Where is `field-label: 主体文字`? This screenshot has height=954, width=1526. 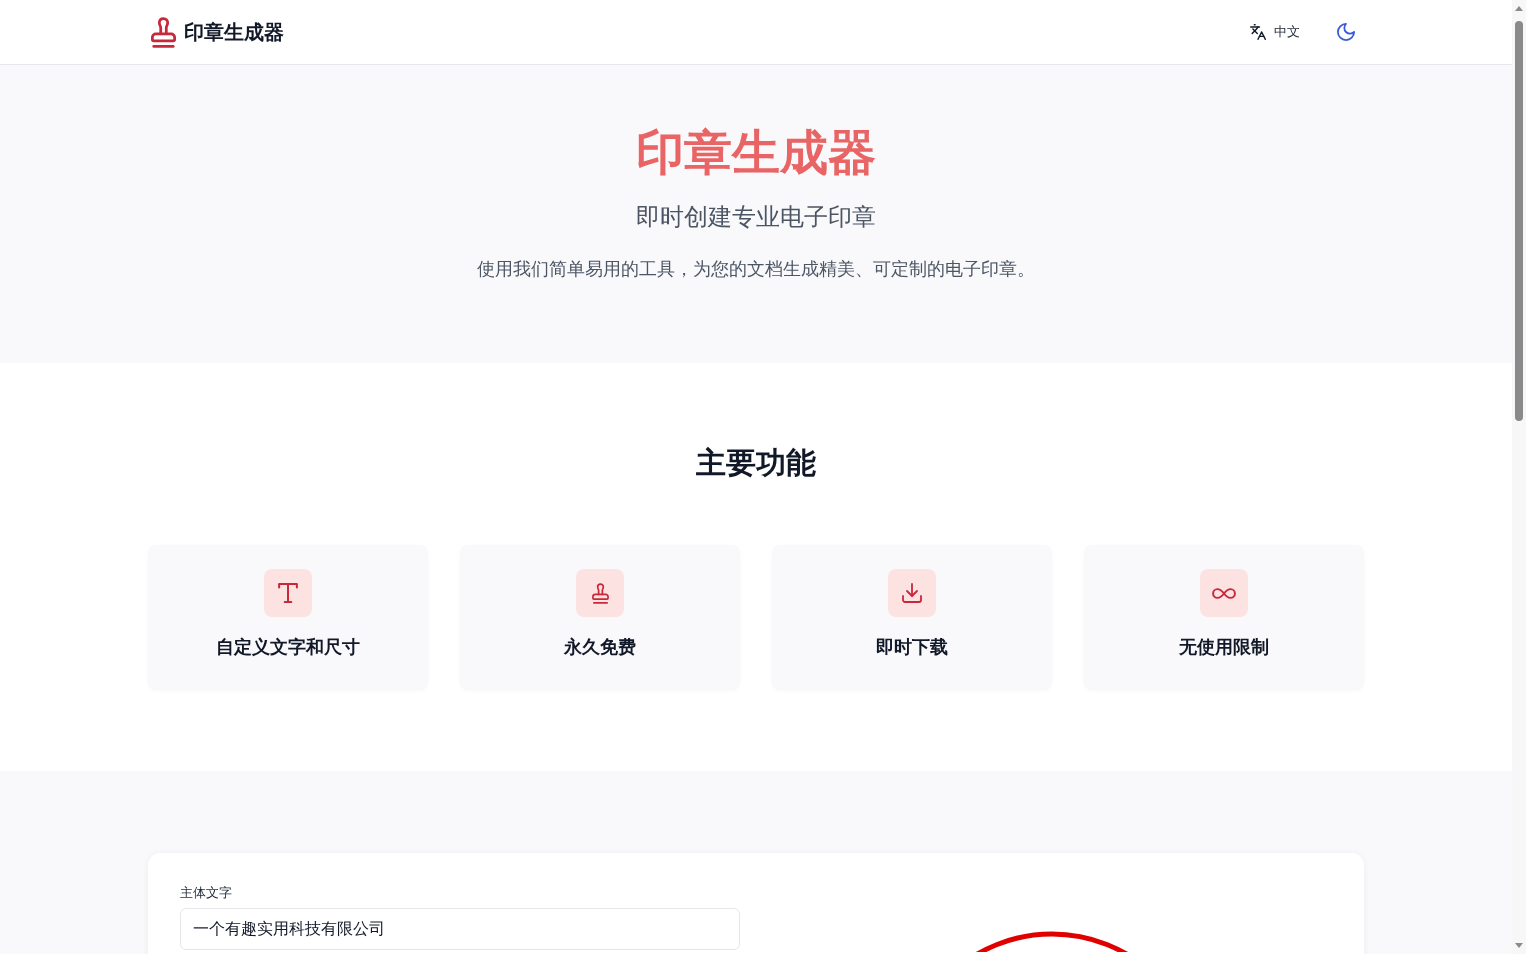 field-label: 主体文字 is located at coordinates (206, 893).